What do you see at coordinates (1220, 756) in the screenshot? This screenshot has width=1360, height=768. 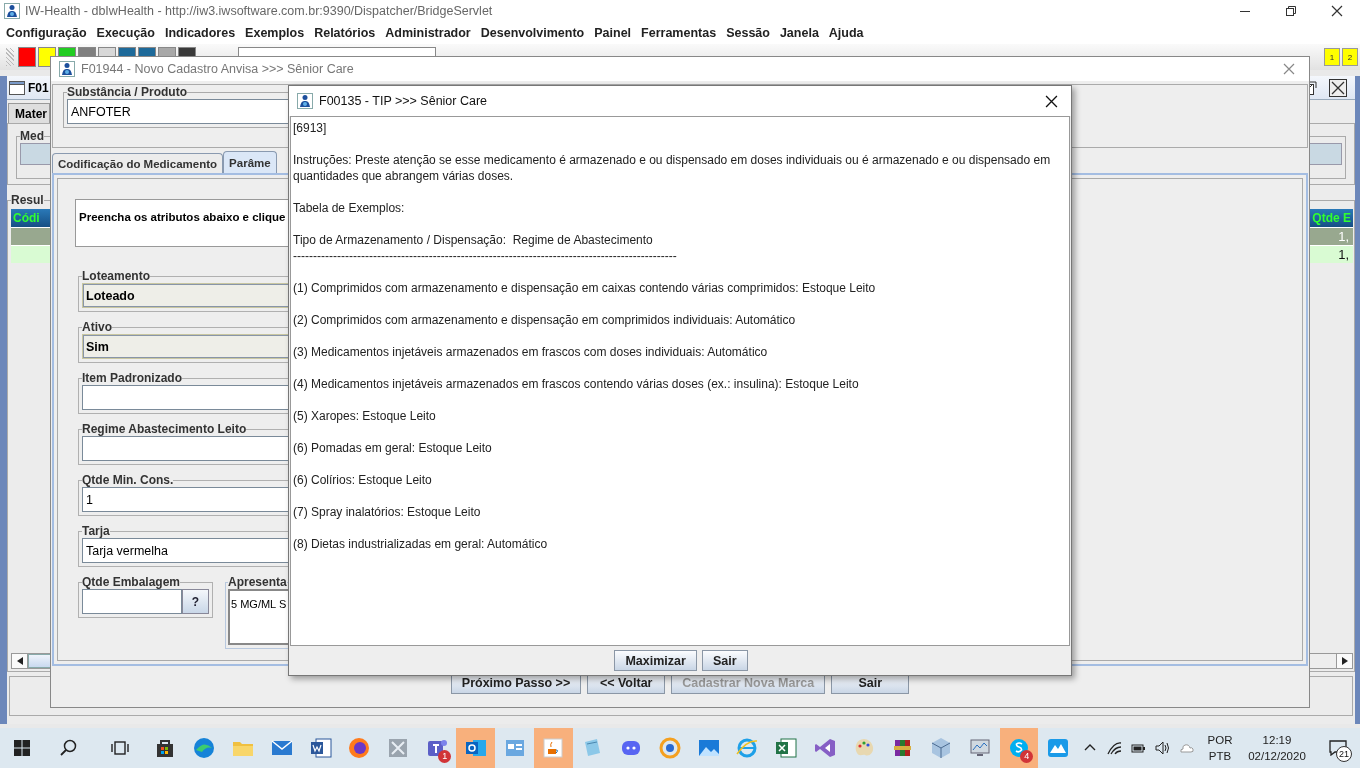 I see `language-text: PTB` at bounding box center [1220, 756].